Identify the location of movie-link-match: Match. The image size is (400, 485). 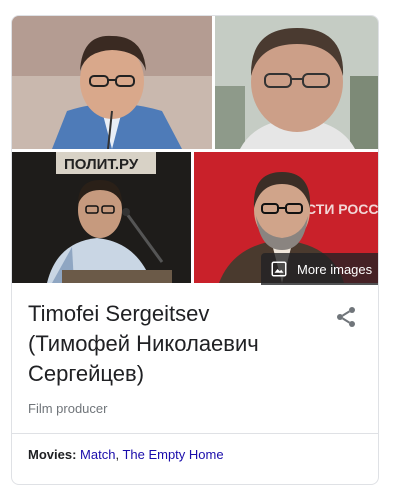
(97, 454).